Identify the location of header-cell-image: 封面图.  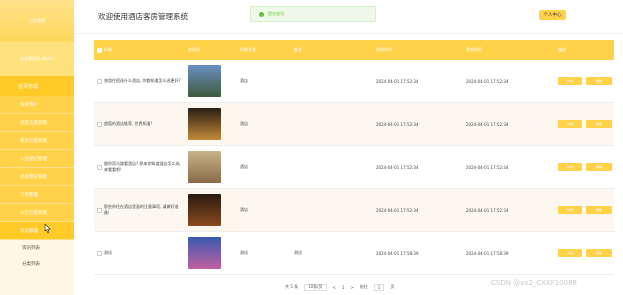
(194, 49).